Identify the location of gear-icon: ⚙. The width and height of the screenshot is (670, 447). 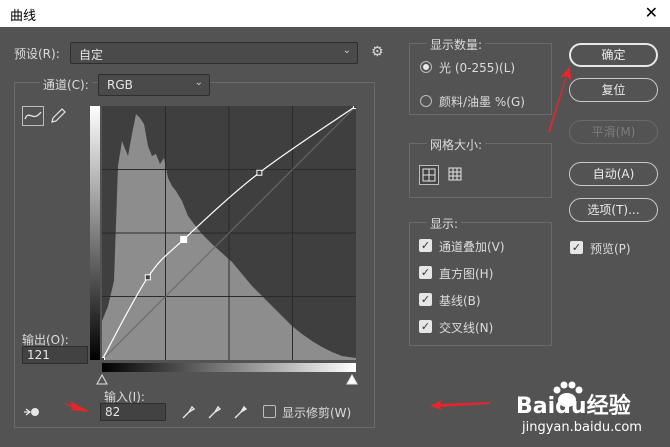
(377, 52).